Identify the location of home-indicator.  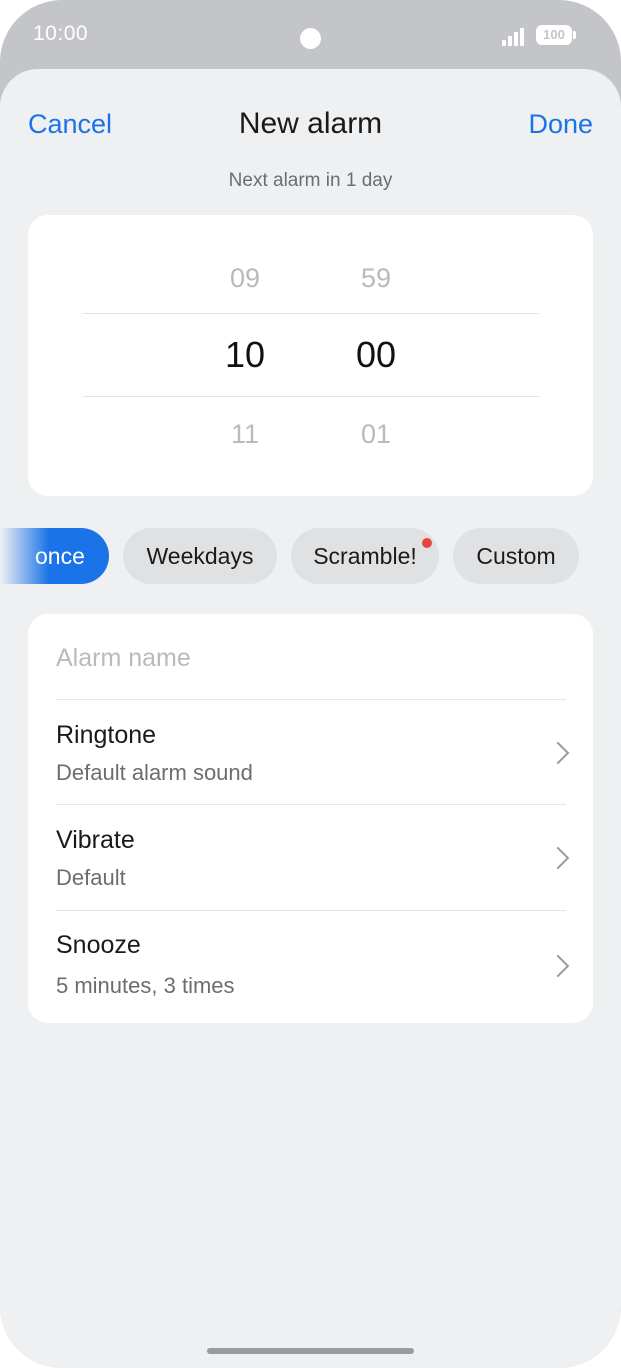
(310, 1351).